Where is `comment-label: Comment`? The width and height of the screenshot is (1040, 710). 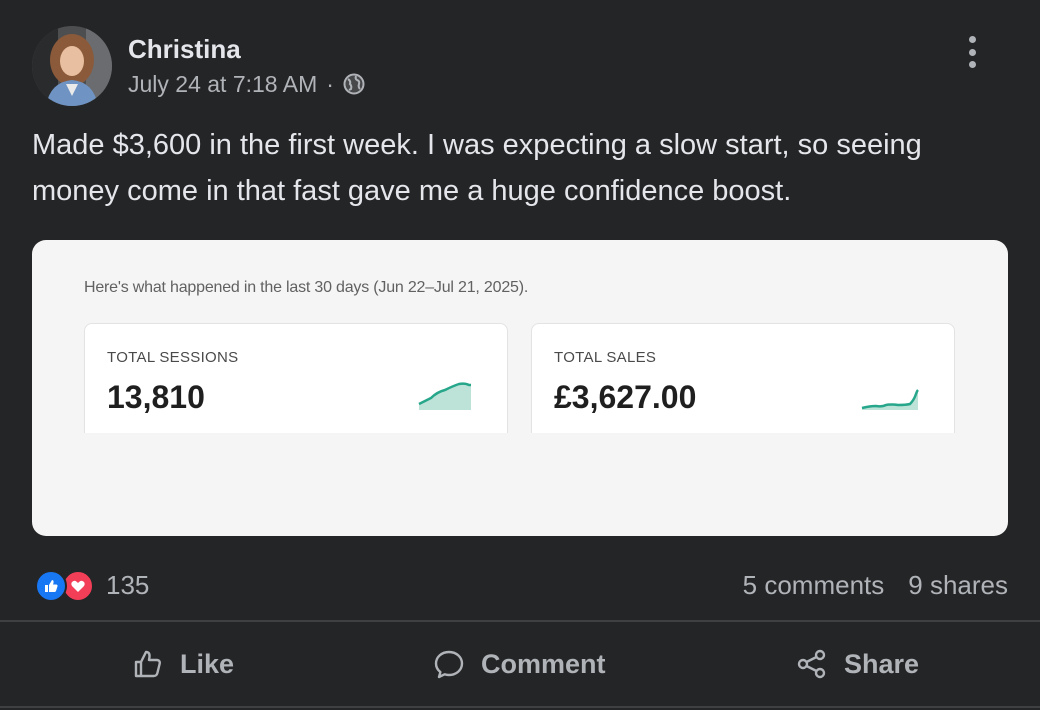 comment-label: Comment is located at coordinates (543, 663).